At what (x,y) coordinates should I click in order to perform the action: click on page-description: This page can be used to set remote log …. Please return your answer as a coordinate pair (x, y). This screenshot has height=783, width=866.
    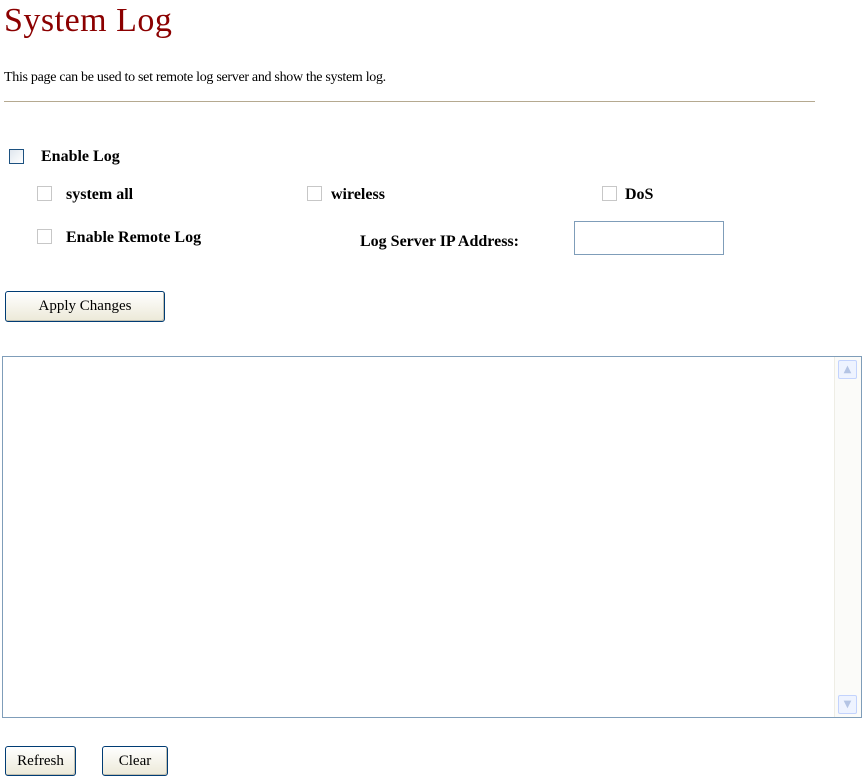
    Looking at the image, I should click on (195, 77).